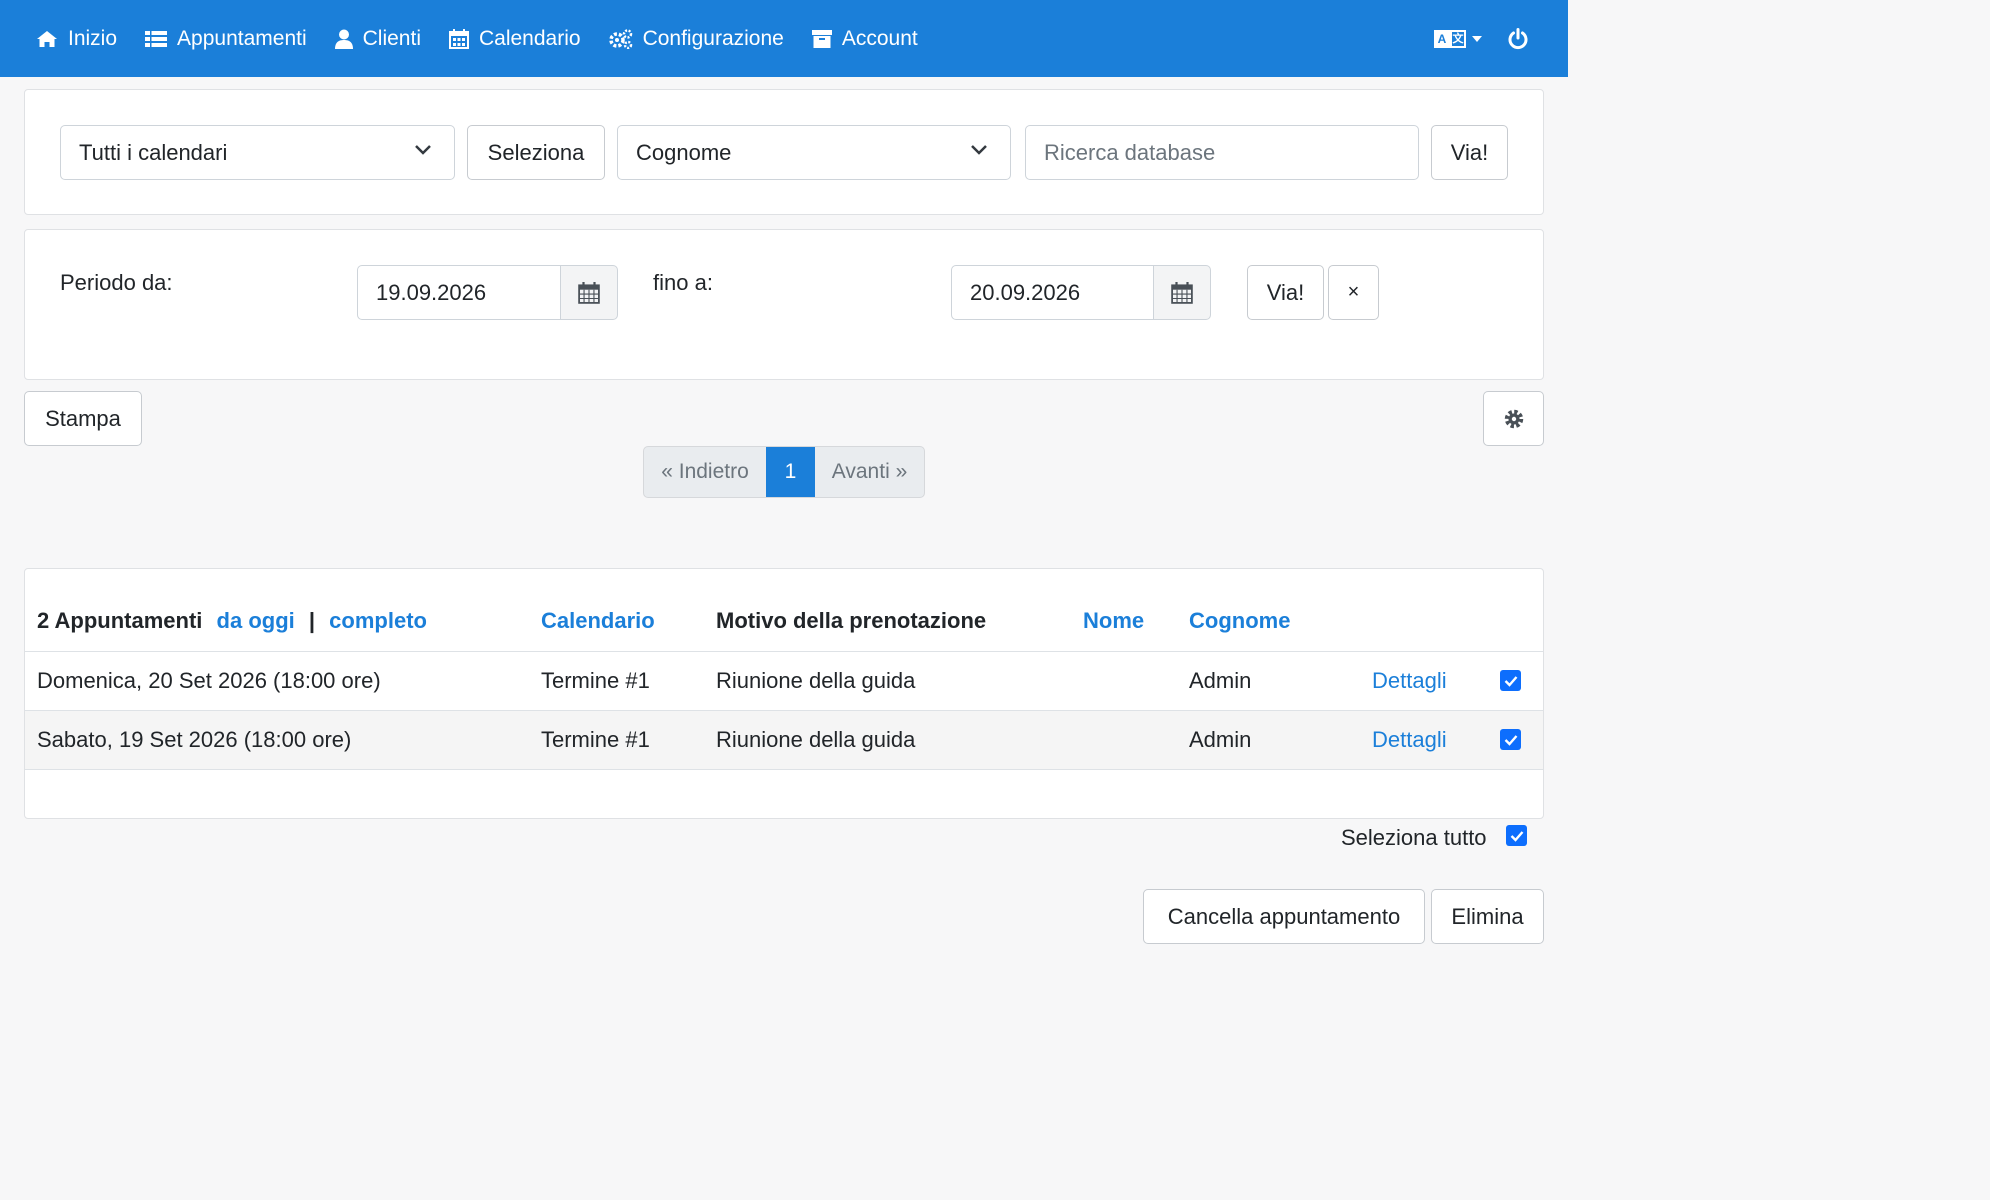  I want to click on list-icon, so click(156, 38).